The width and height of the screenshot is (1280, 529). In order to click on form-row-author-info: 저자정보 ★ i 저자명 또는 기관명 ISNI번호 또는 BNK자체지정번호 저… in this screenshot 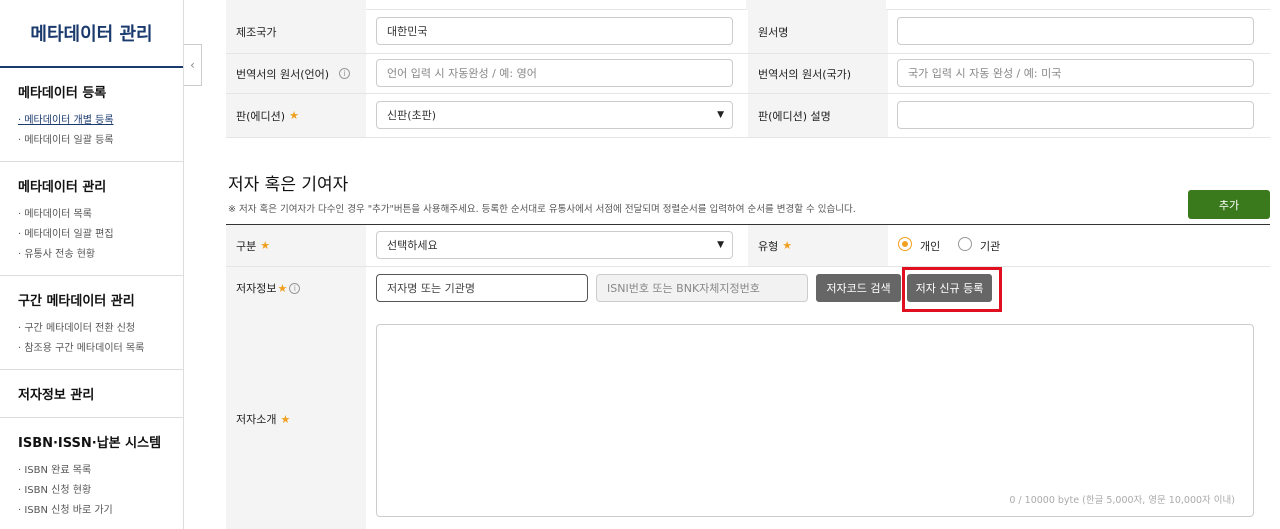, I will do `click(748, 288)`.